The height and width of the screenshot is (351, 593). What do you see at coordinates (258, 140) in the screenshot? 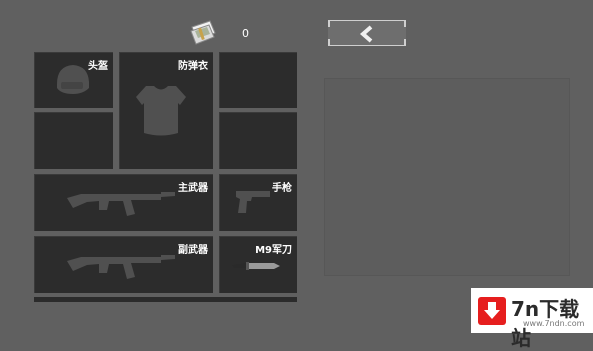
I see `empty-slot-right` at bounding box center [258, 140].